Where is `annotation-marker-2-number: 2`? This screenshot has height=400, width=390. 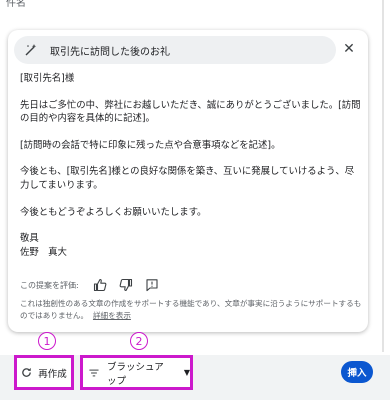 annotation-marker-2-number: 2 is located at coordinates (139, 341).